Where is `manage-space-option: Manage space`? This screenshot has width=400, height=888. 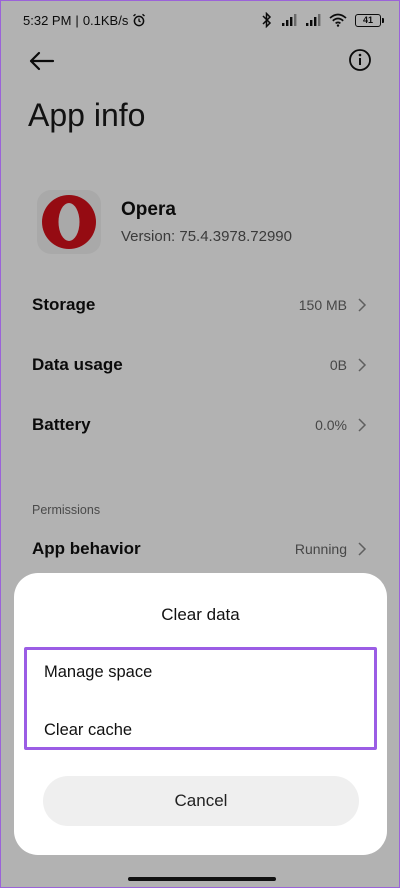
manage-space-option: Manage space is located at coordinates (98, 672).